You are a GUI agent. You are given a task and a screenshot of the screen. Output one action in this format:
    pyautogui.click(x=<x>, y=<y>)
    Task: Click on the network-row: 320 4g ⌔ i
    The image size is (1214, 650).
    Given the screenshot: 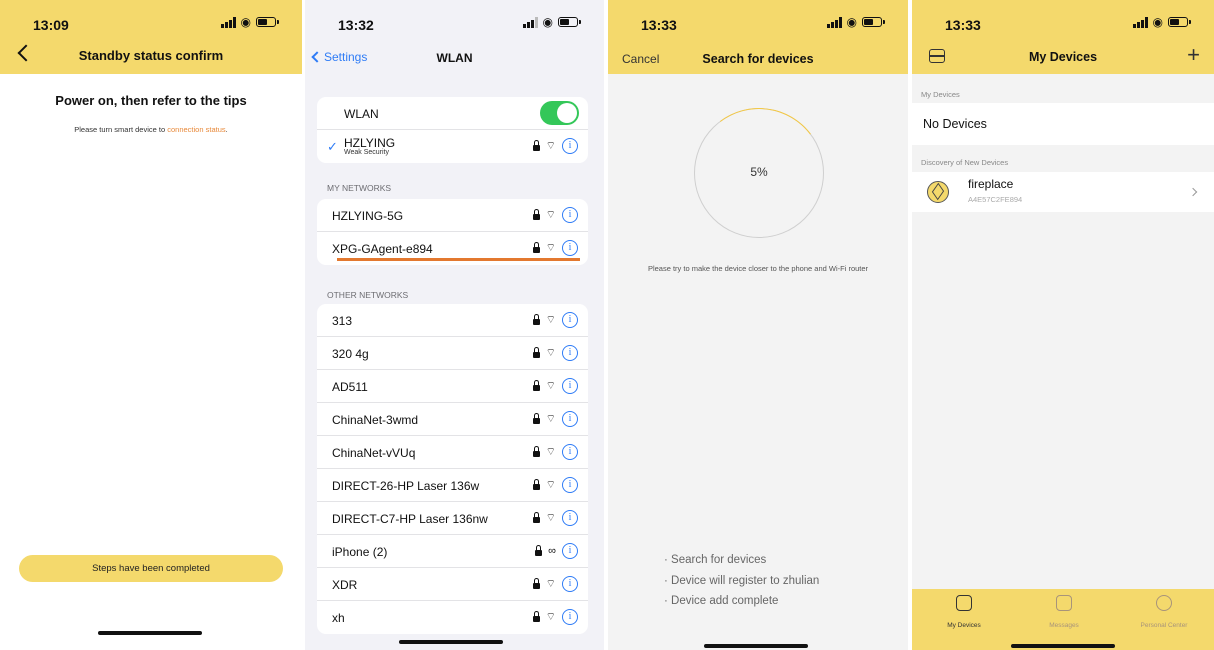 What is the action you would take?
    pyautogui.click(x=452, y=353)
    